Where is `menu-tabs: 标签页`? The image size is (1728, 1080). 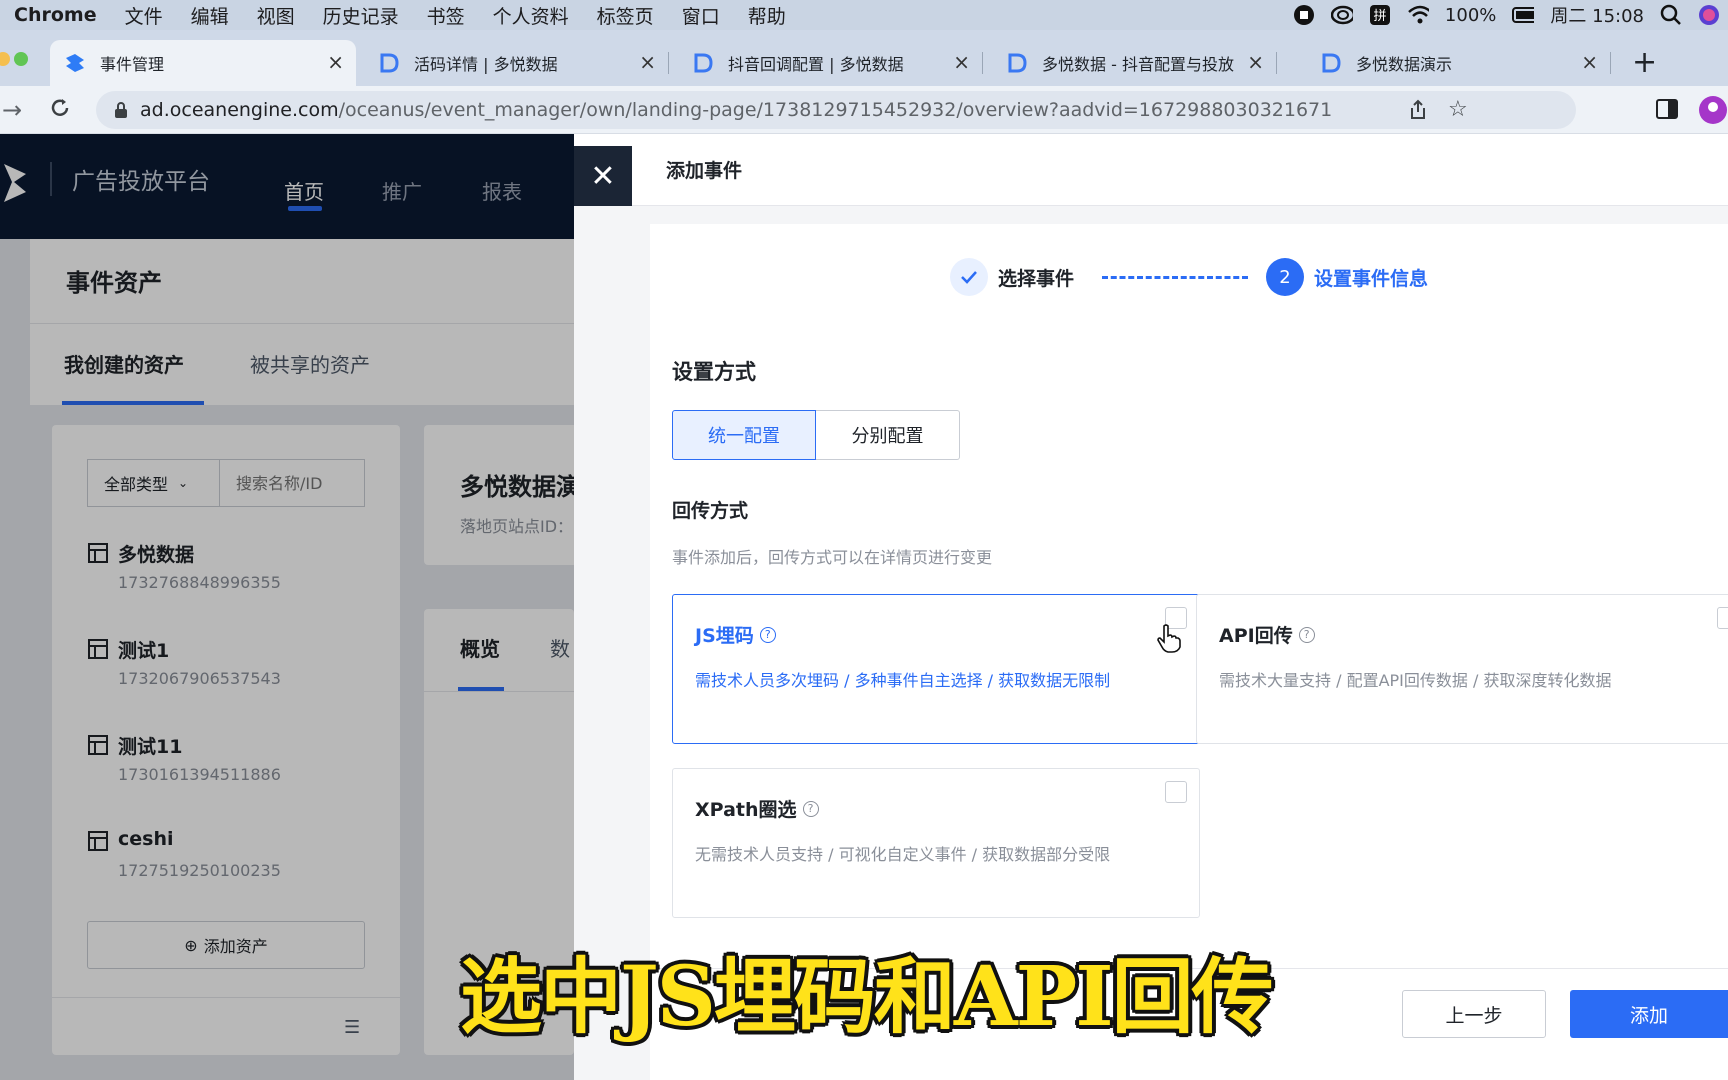
menu-tabs: 标签页 is located at coordinates (625, 15).